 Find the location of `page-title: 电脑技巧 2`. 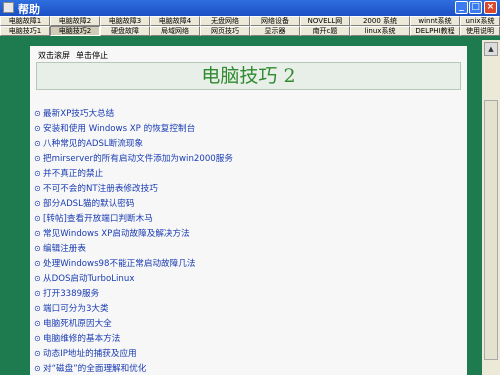

page-title: 电脑技巧 2 is located at coordinates (248, 76).